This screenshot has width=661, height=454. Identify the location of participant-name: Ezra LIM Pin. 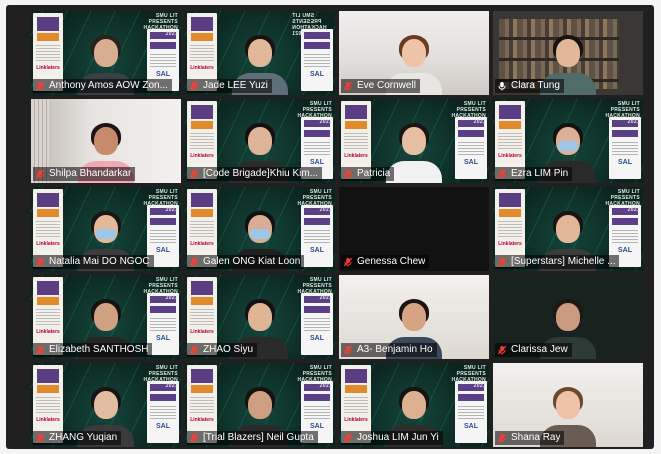
(540, 173).